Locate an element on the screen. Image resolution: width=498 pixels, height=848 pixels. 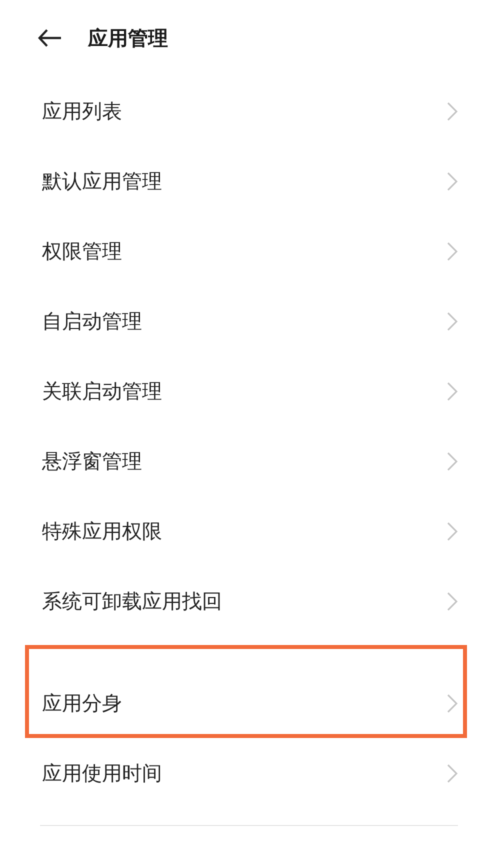
menu-item: 应用列表 is located at coordinates (249, 111).